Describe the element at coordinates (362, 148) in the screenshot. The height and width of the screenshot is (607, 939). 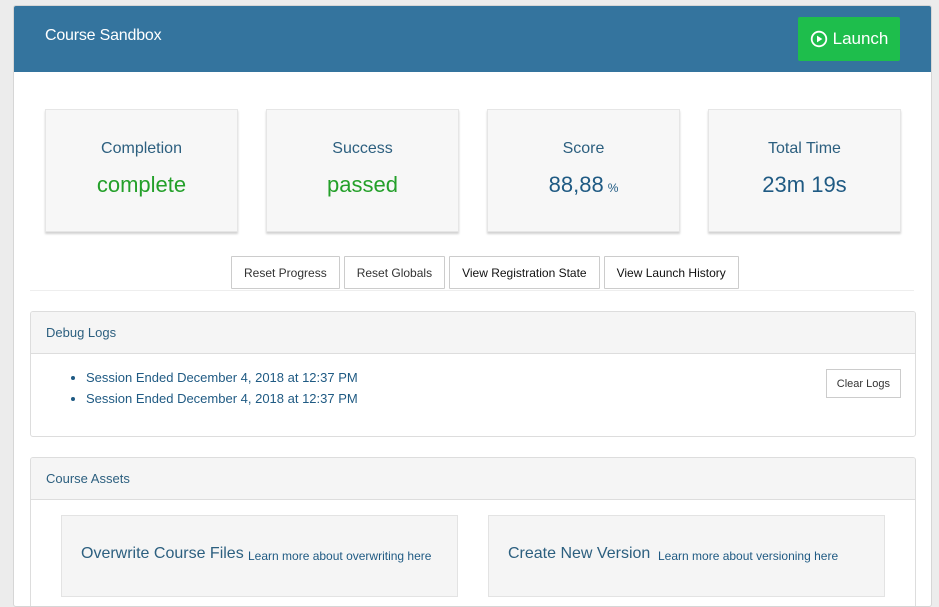
I see `success-label: Success` at that location.